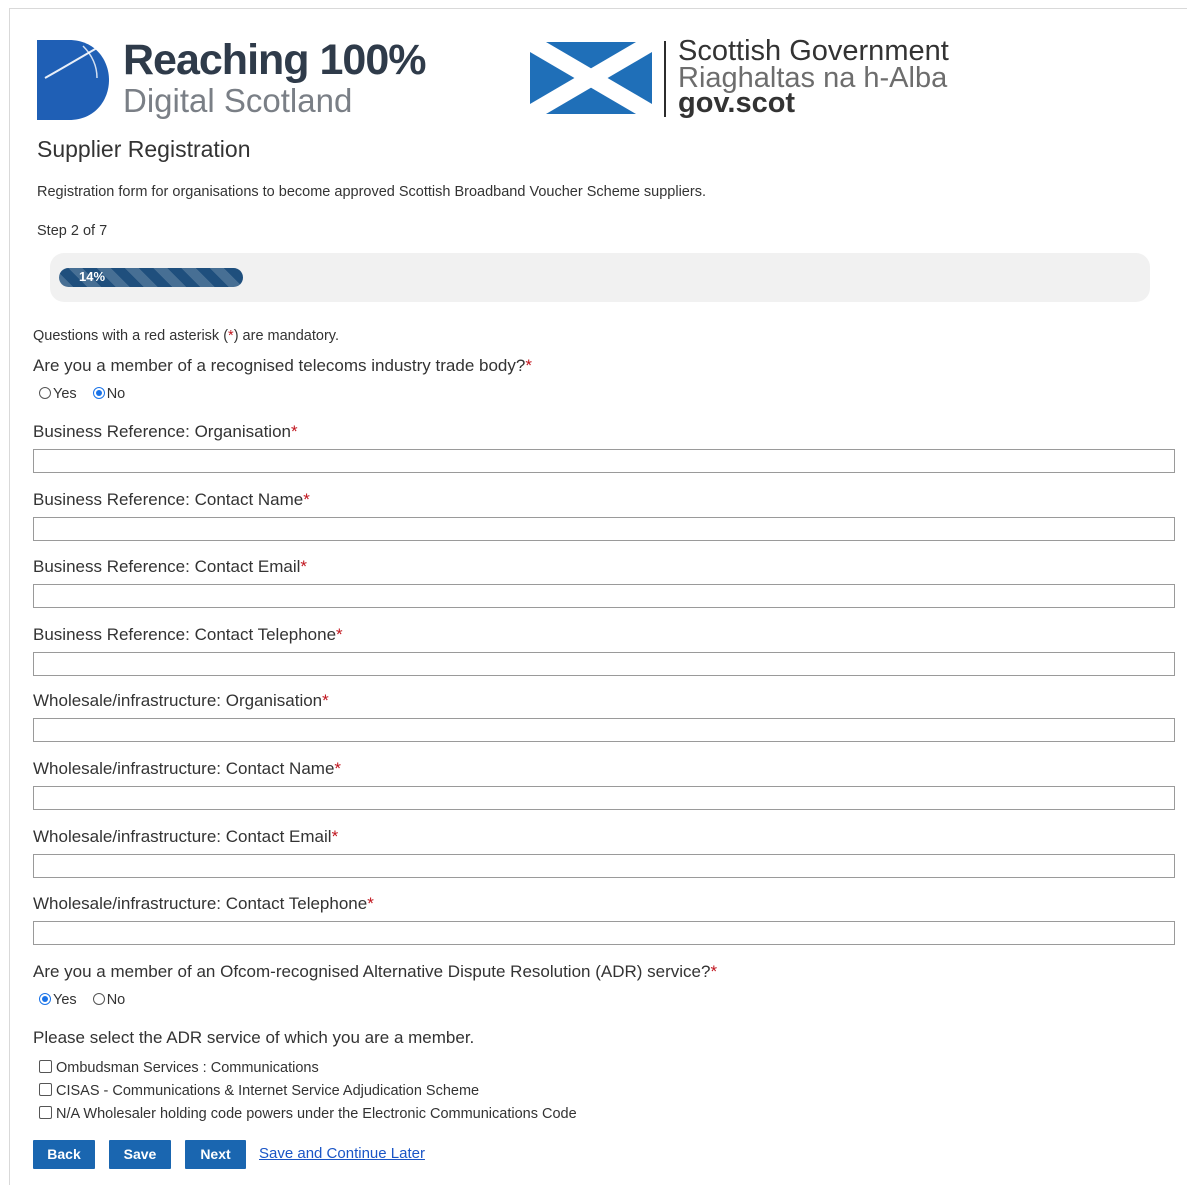 The height and width of the screenshot is (1185, 1187). What do you see at coordinates (215, 1154) in the screenshot?
I see `next-button: Next` at bounding box center [215, 1154].